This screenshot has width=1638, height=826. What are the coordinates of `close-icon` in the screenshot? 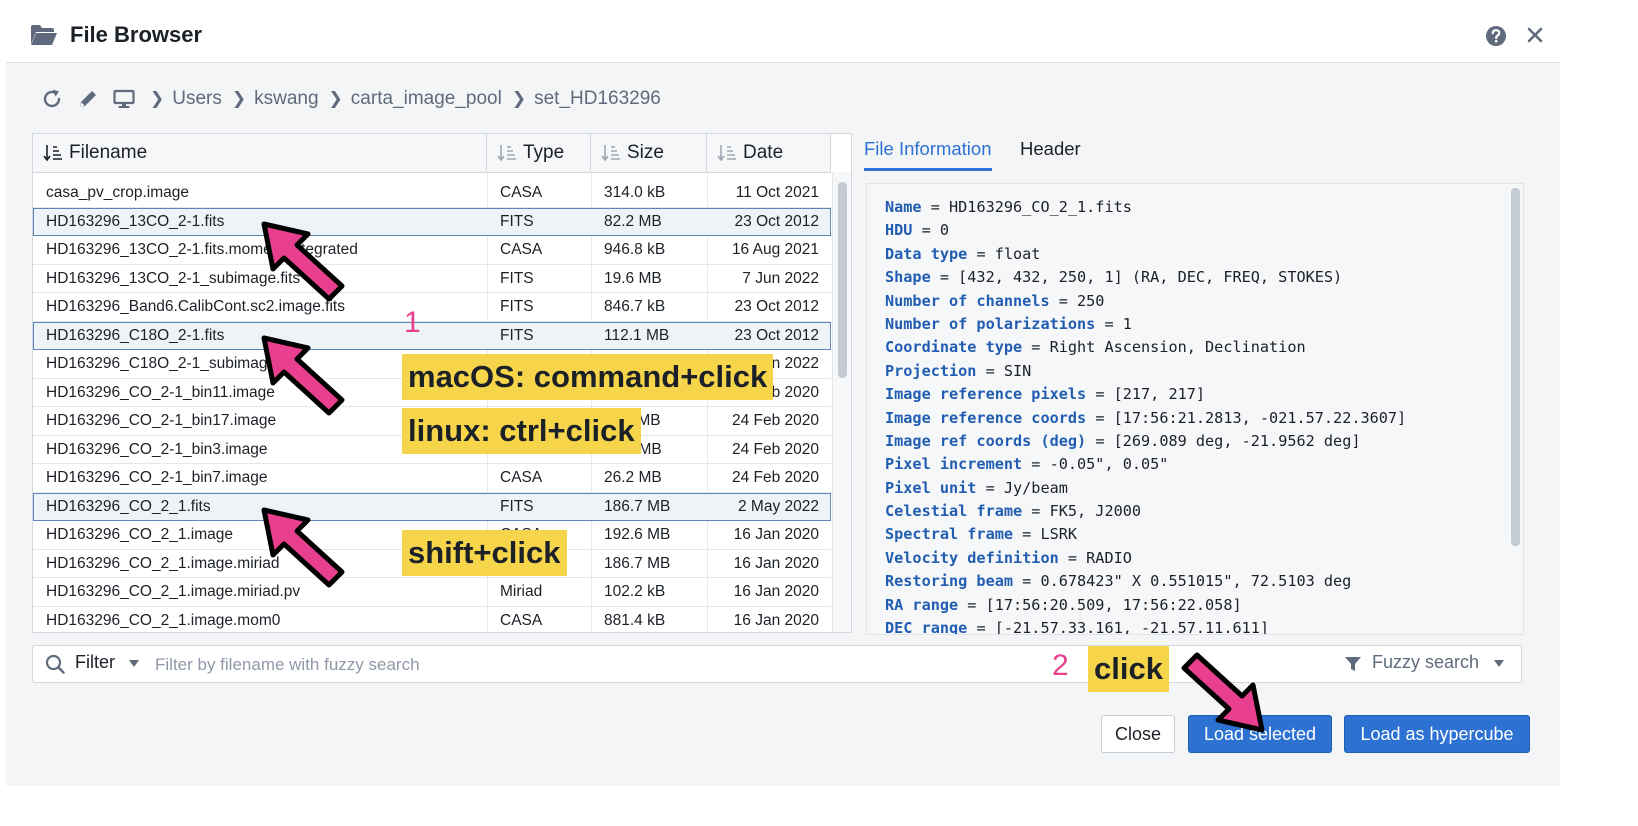 It's located at (1535, 35).